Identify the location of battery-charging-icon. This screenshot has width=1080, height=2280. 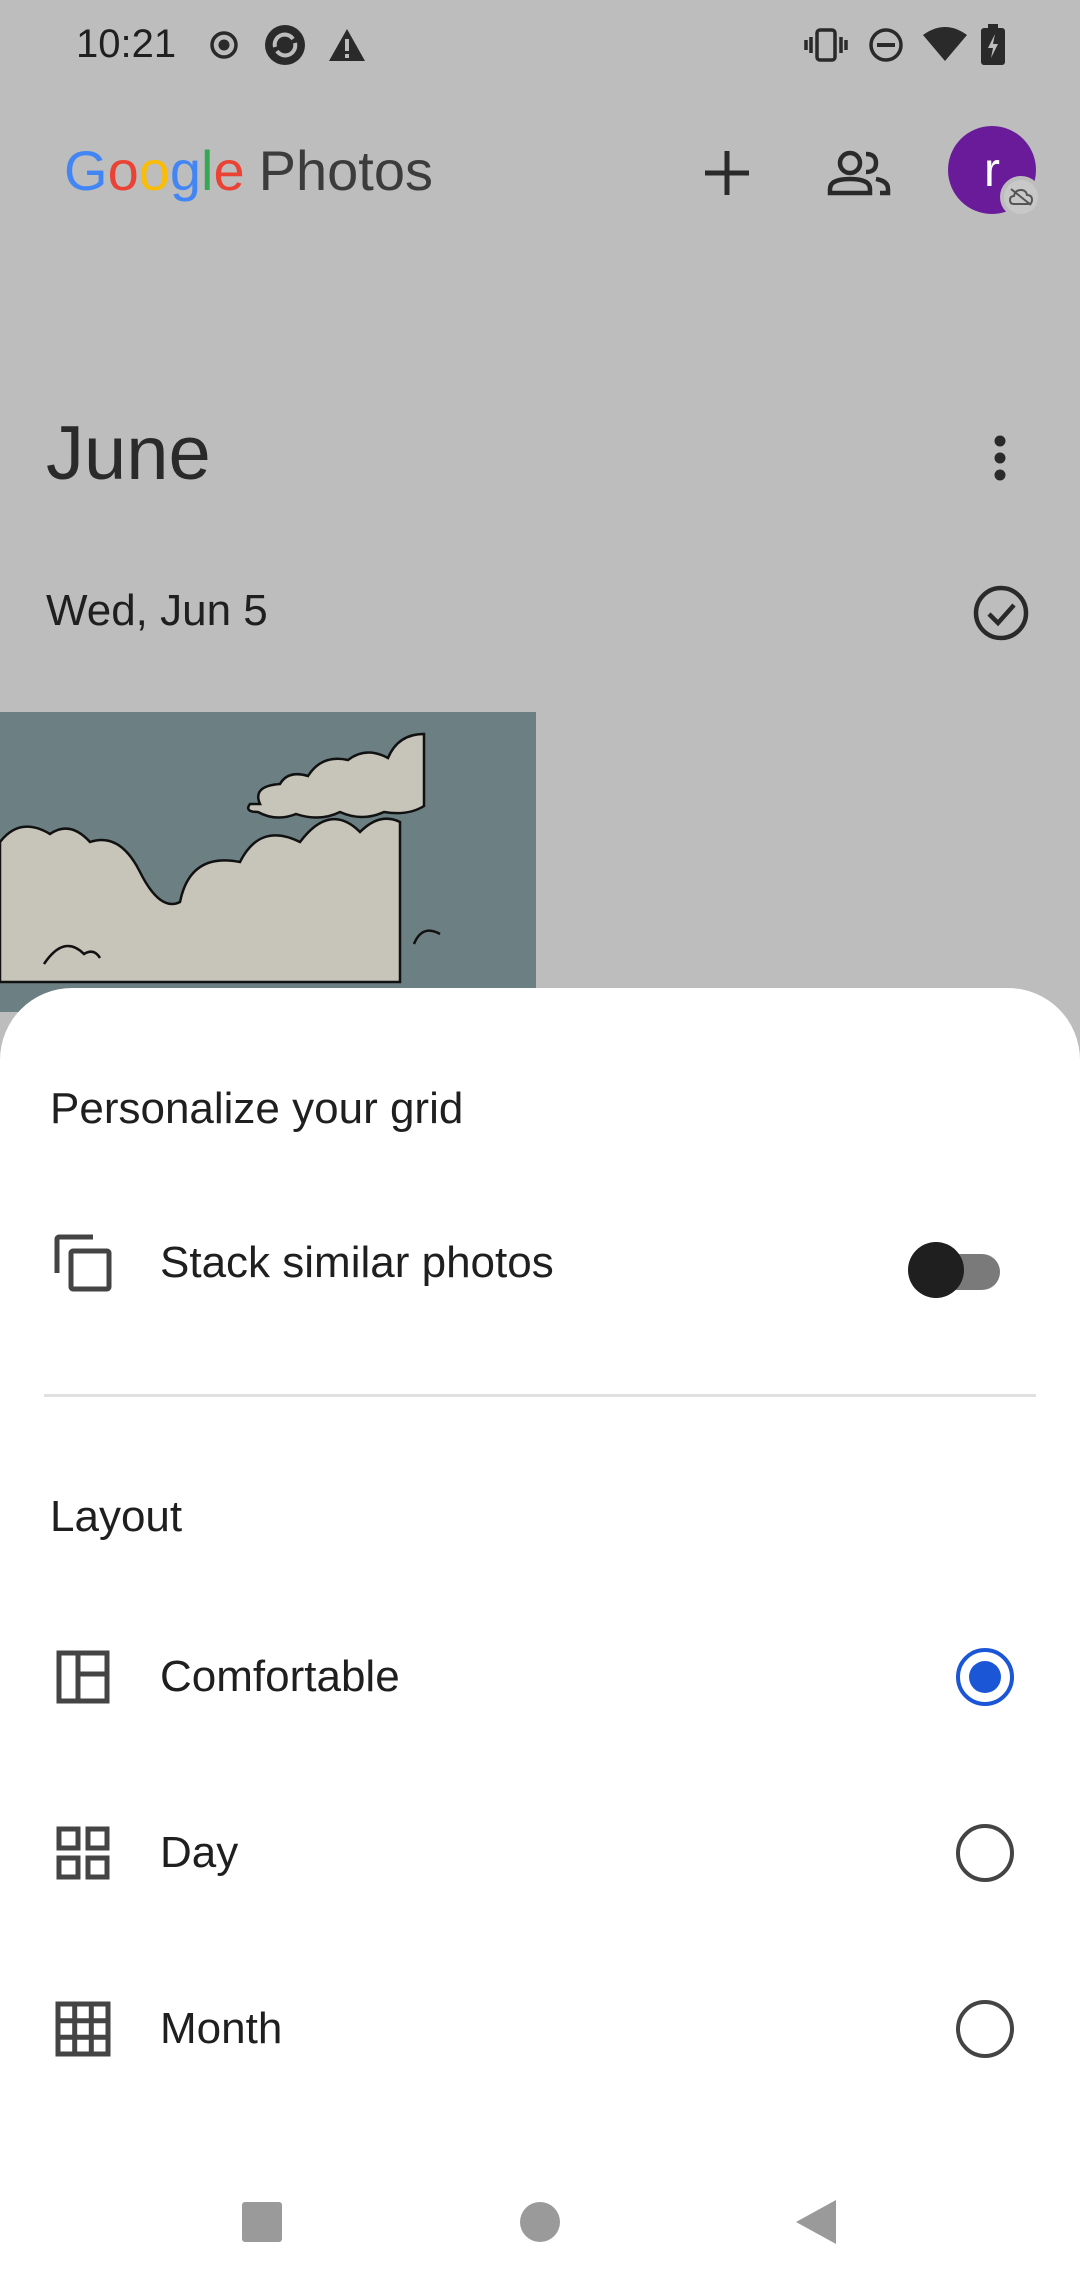
(993, 45).